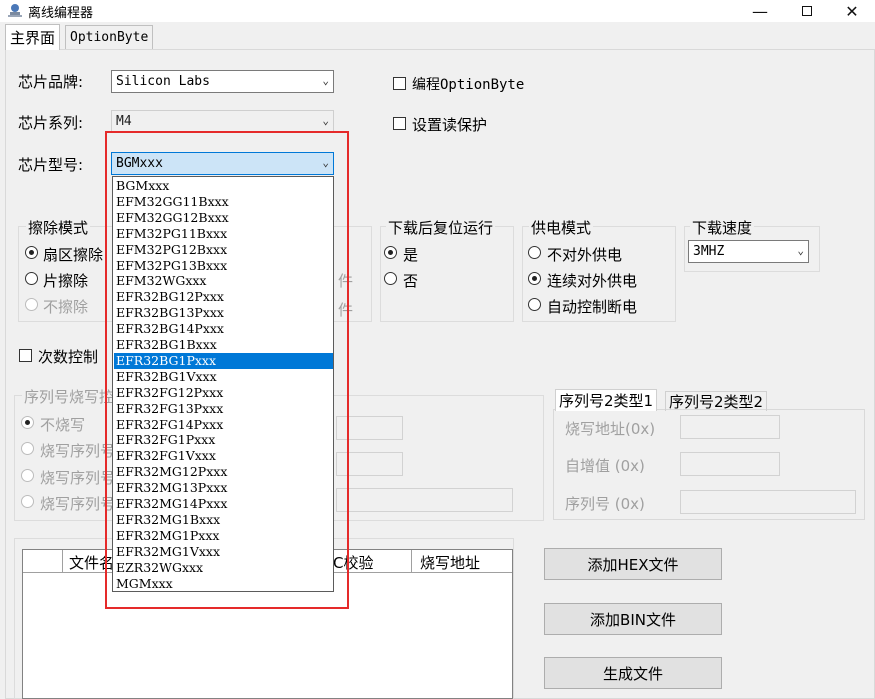 The height and width of the screenshot is (699, 875). Describe the element at coordinates (585, 255) in the screenshot. I see `power-off-label: 不对外供电` at that location.